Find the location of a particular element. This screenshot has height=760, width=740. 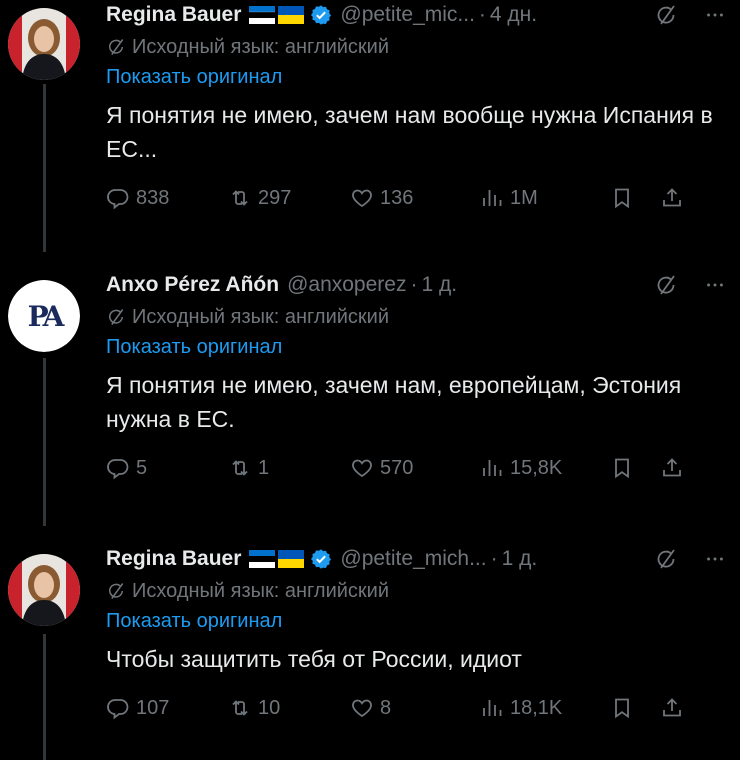

reply-count: 107 is located at coordinates (153, 707).